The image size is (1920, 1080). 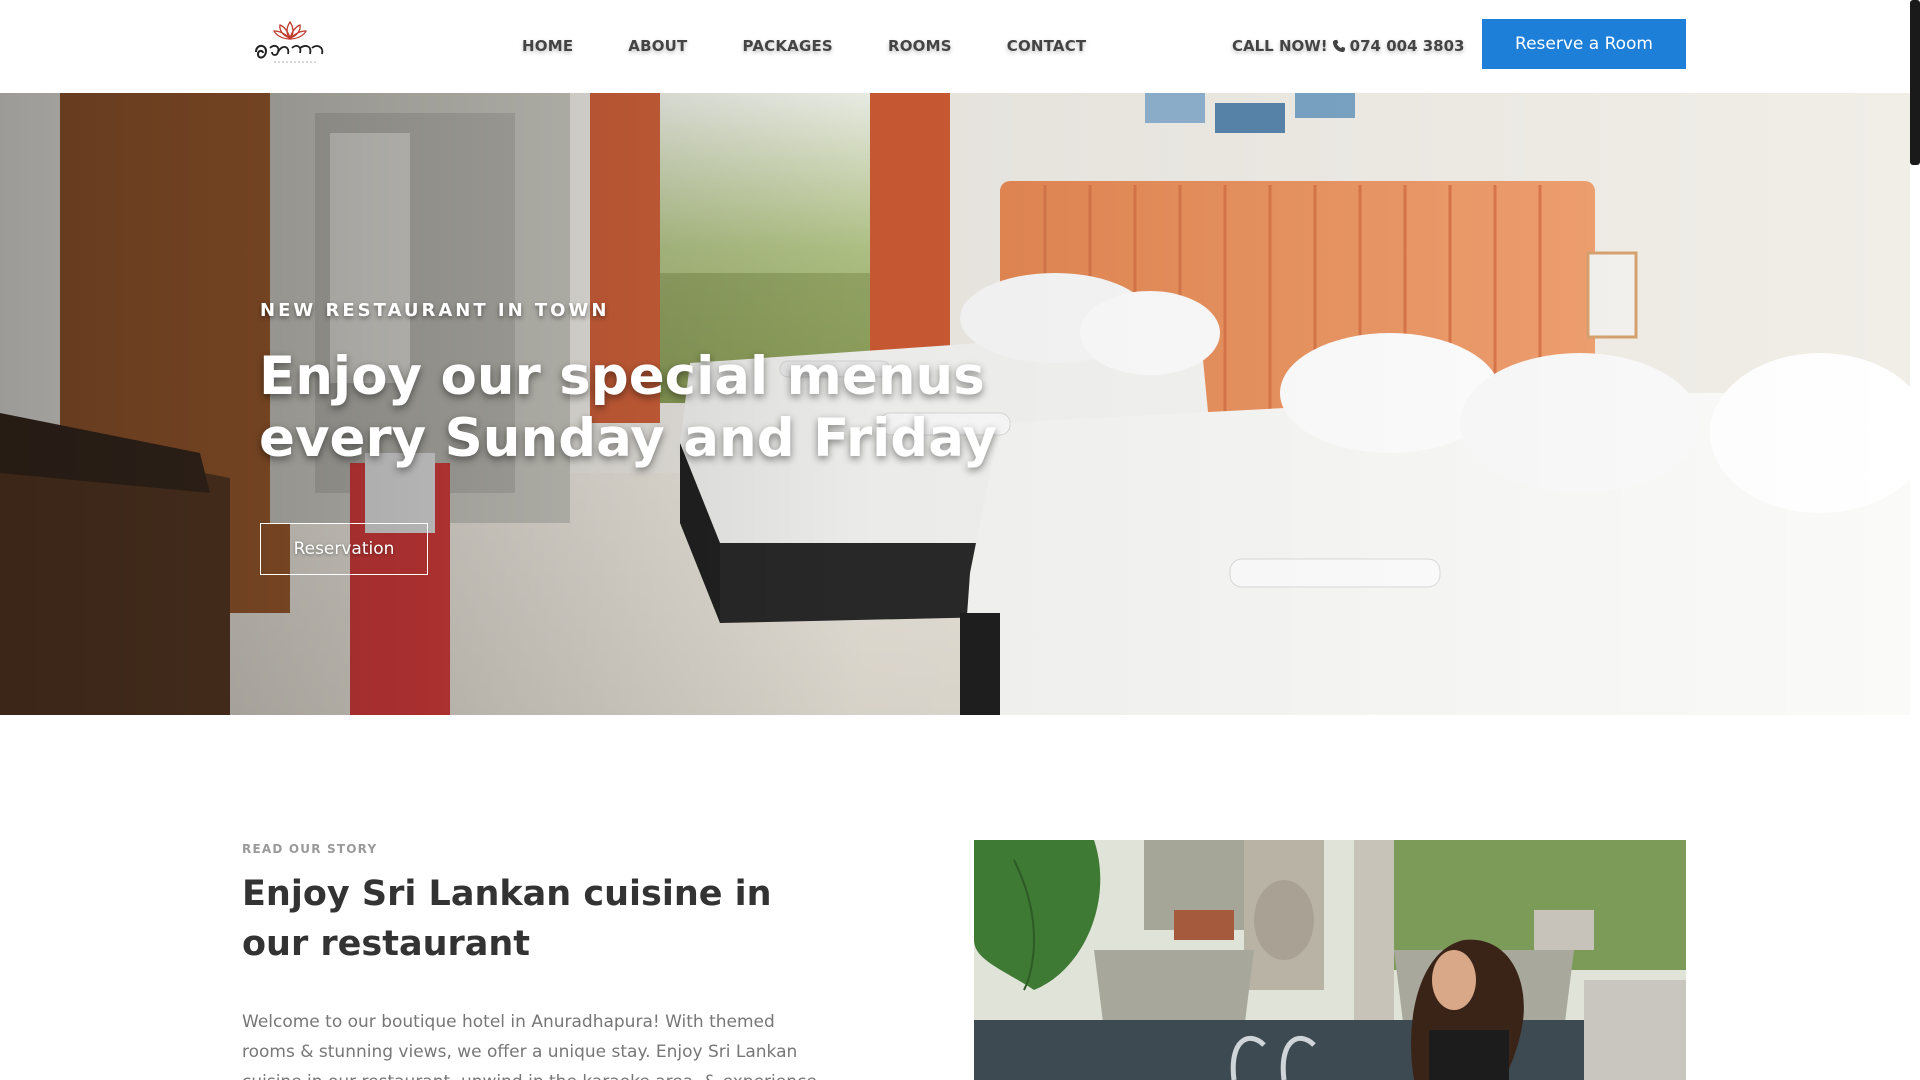 I want to click on call-now: CALL NOW! 074 004 3803, so click(x=1348, y=46).